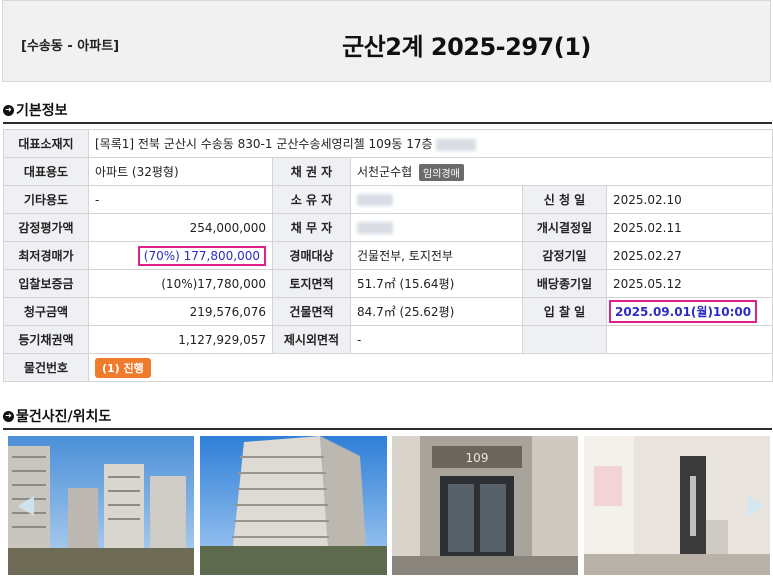 The image size is (773, 578). Describe the element at coordinates (564, 227) in the screenshot. I see `start-decision-label: 개시결정일` at that location.